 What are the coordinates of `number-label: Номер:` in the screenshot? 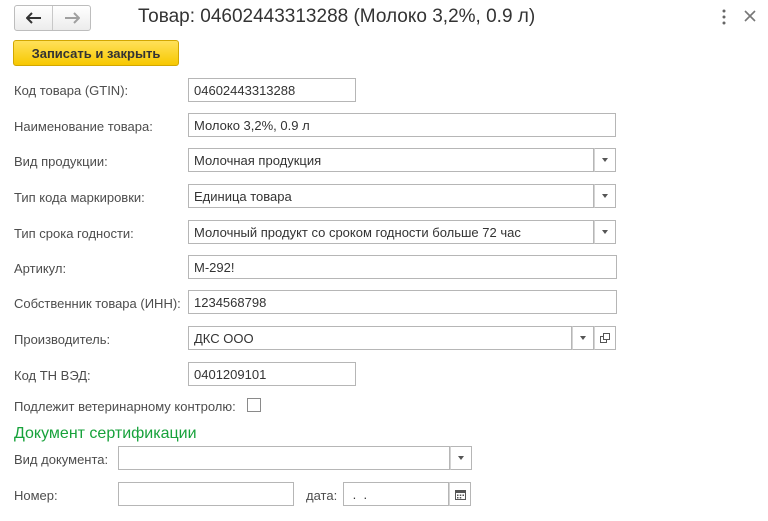 It's located at (36, 495).